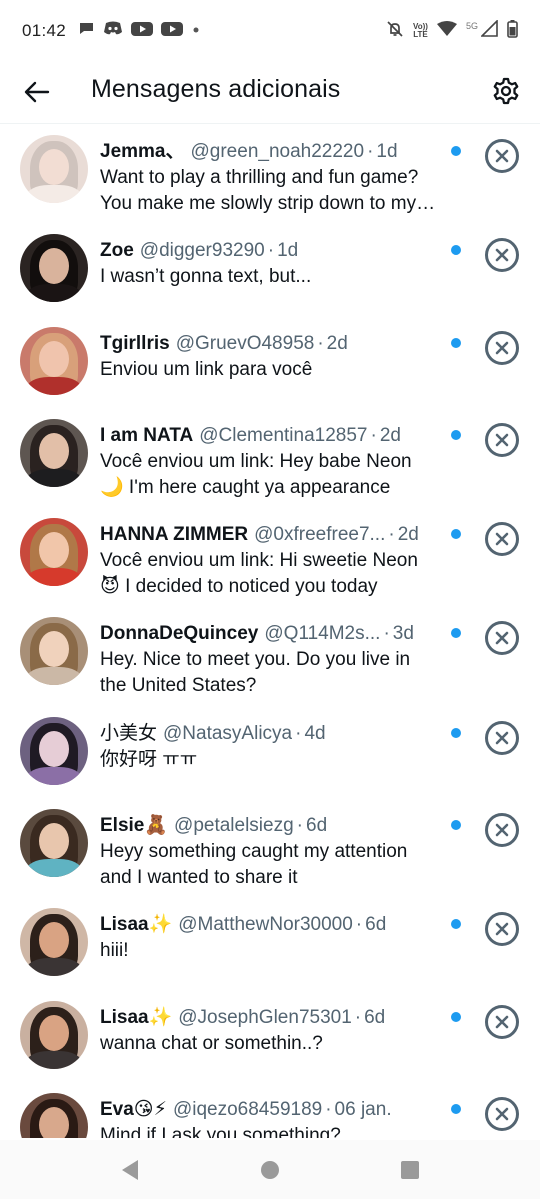  I want to click on message-time: 06 jan., so click(363, 1109).